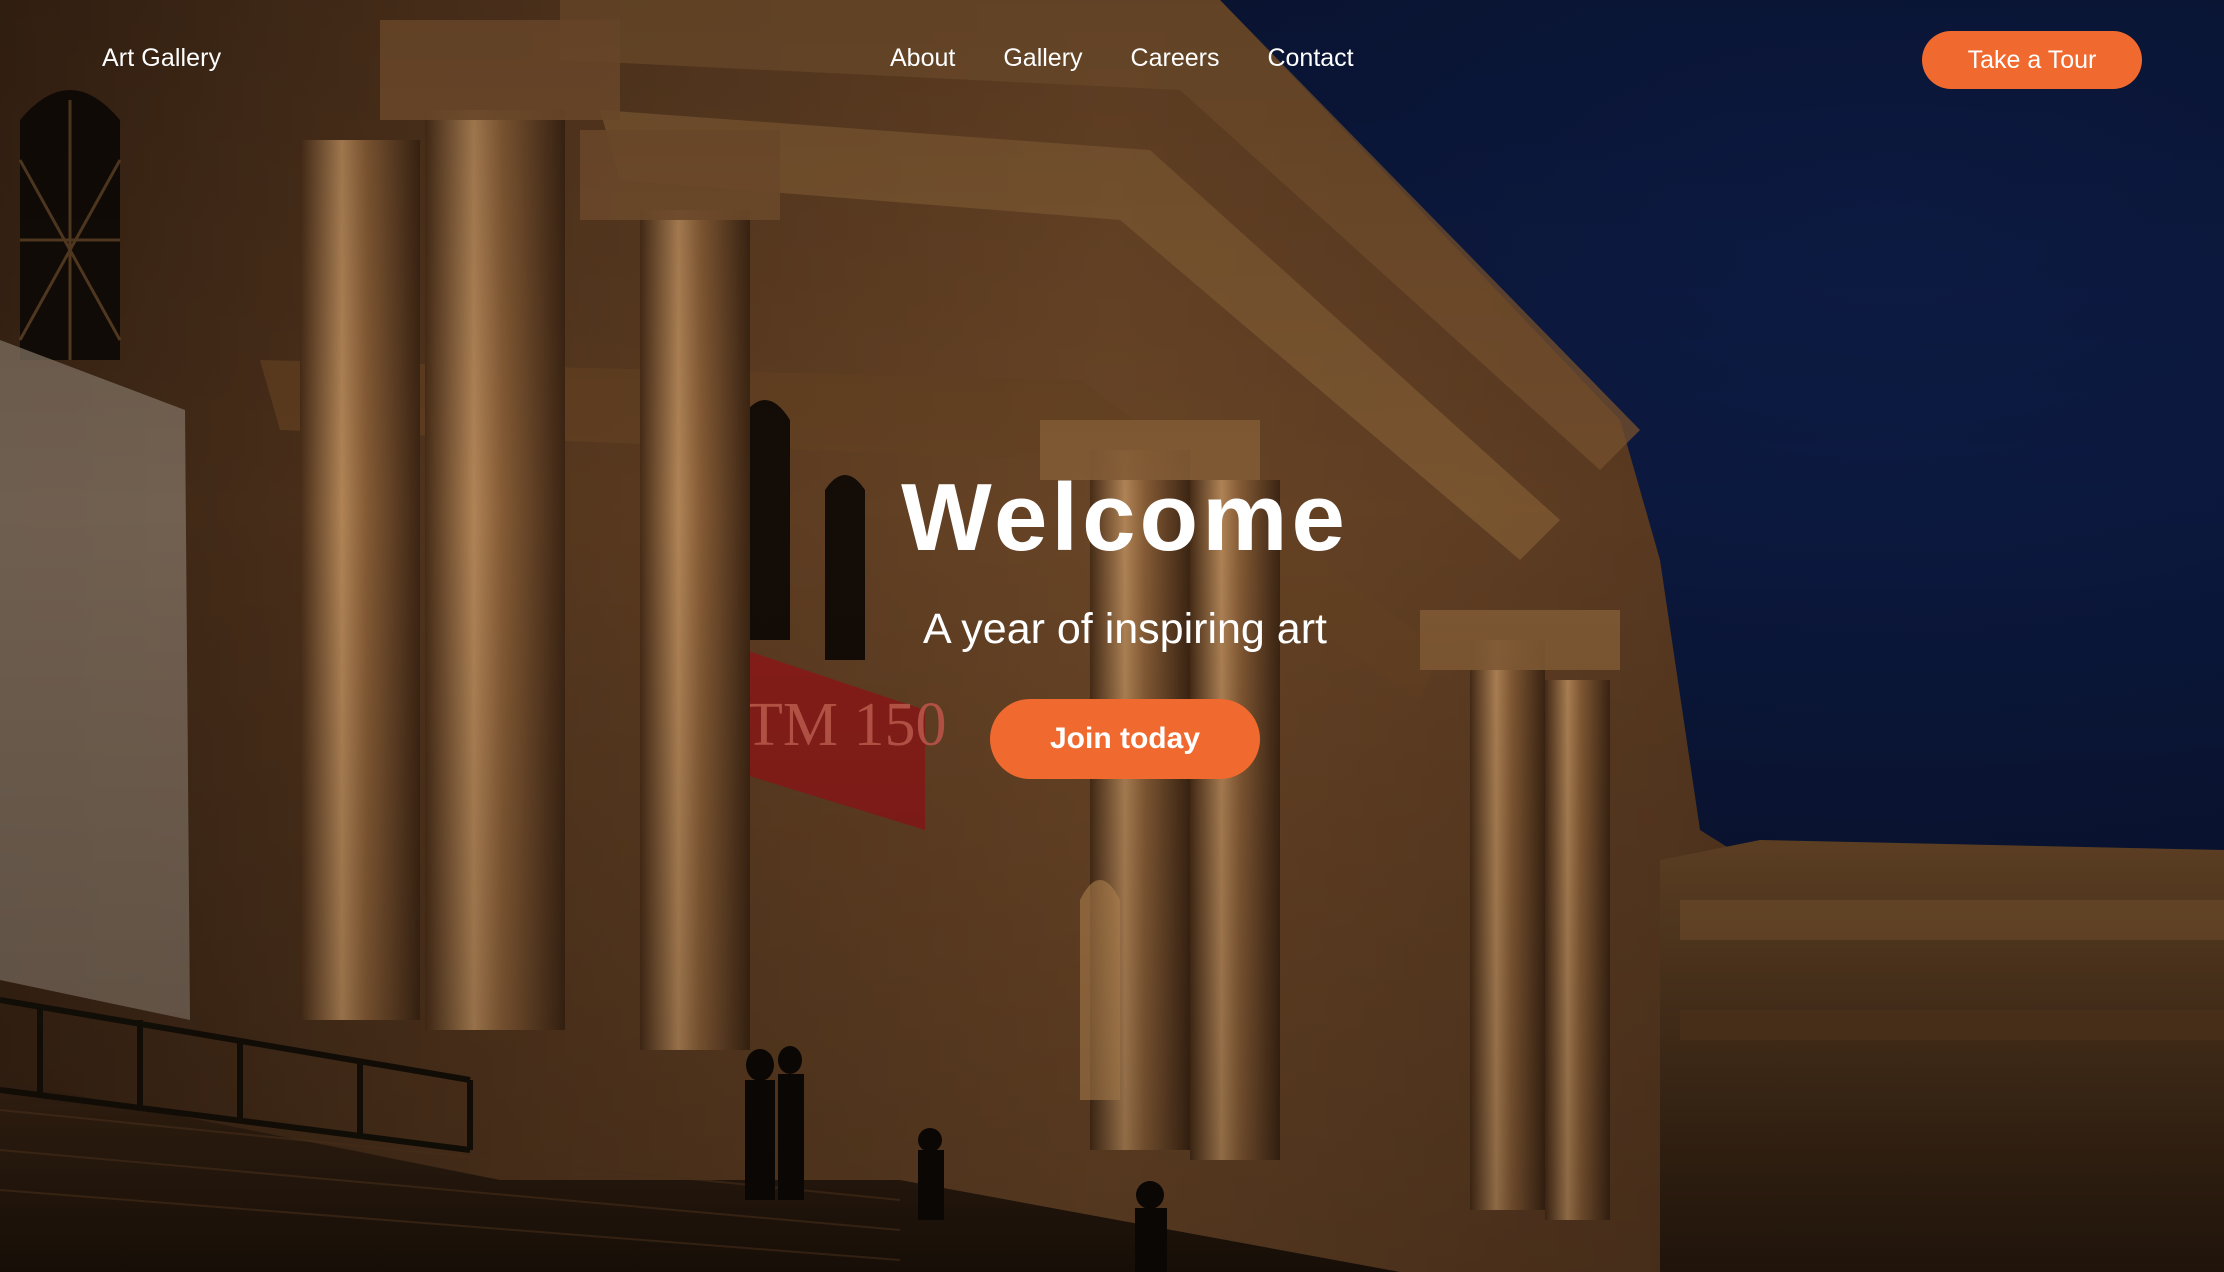  What do you see at coordinates (1125, 517) in the screenshot?
I see `hero-title: Welcome` at bounding box center [1125, 517].